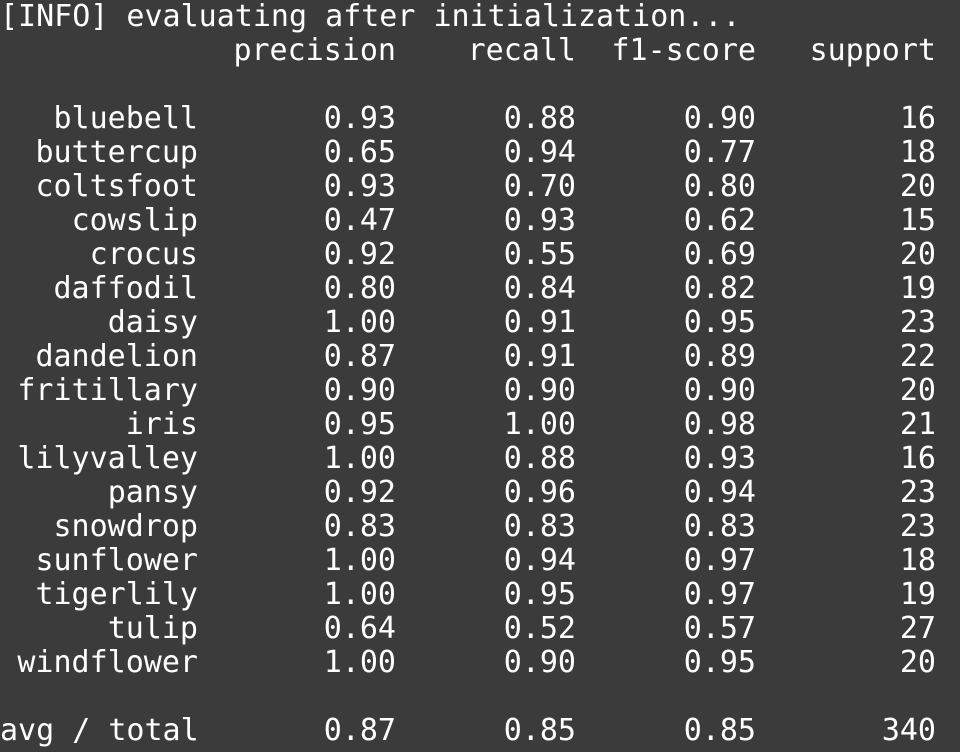 The image size is (960, 752). Describe the element at coordinates (719, 220) in the screenshot. I see `row-f1-score: 0.62` at that location.